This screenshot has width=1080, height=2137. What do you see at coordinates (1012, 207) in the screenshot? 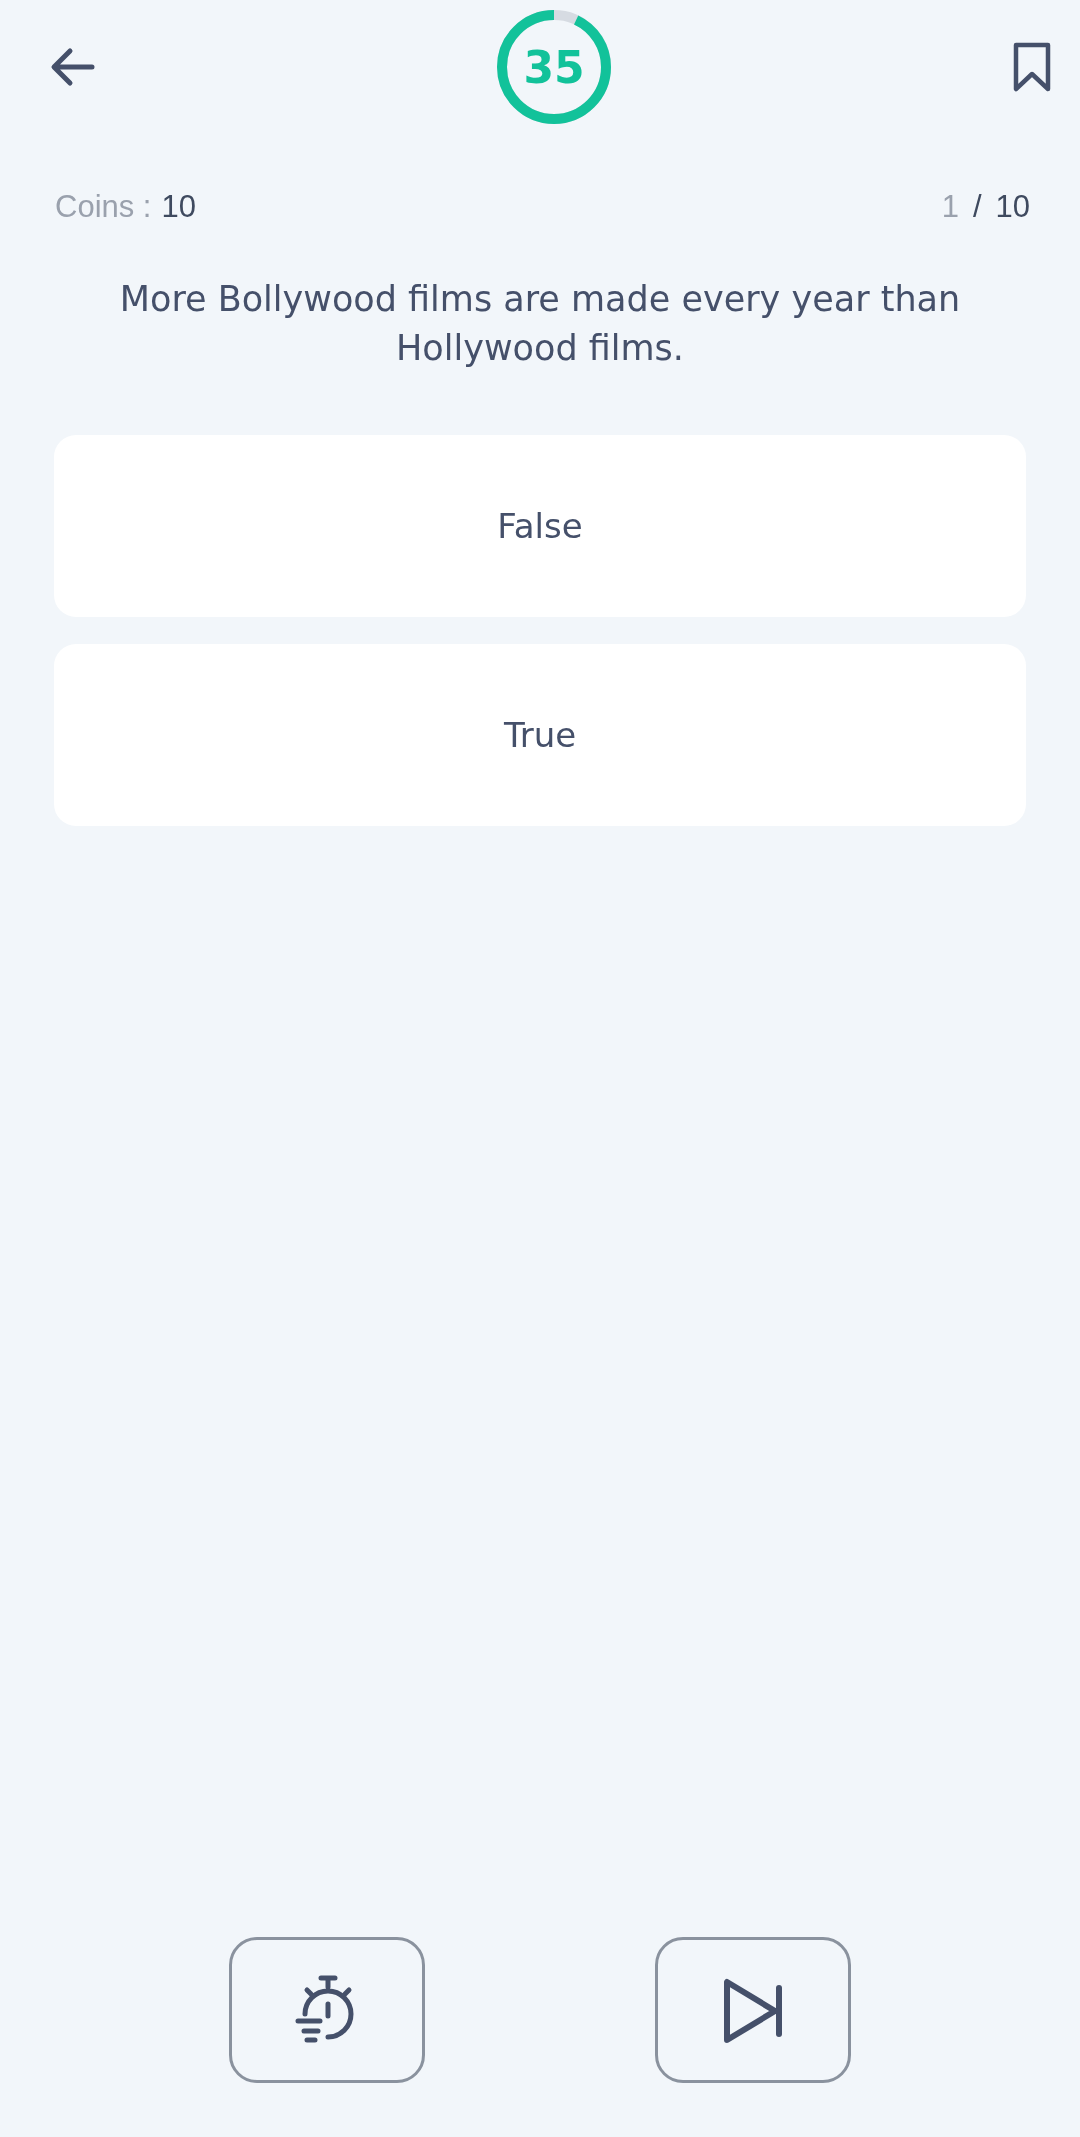
I see `total-questions: 10` at bounding box center [1012, 207].